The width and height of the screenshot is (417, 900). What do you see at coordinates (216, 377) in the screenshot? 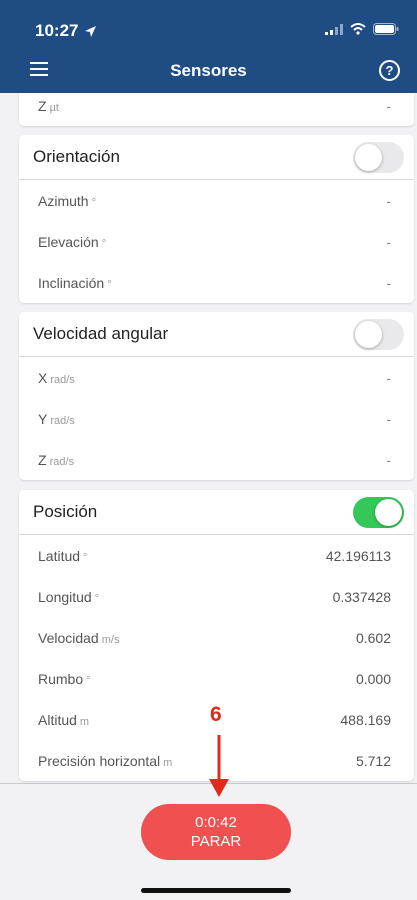
I see `sensor-row: Xrad/s -` at bounding box center [216, 377].